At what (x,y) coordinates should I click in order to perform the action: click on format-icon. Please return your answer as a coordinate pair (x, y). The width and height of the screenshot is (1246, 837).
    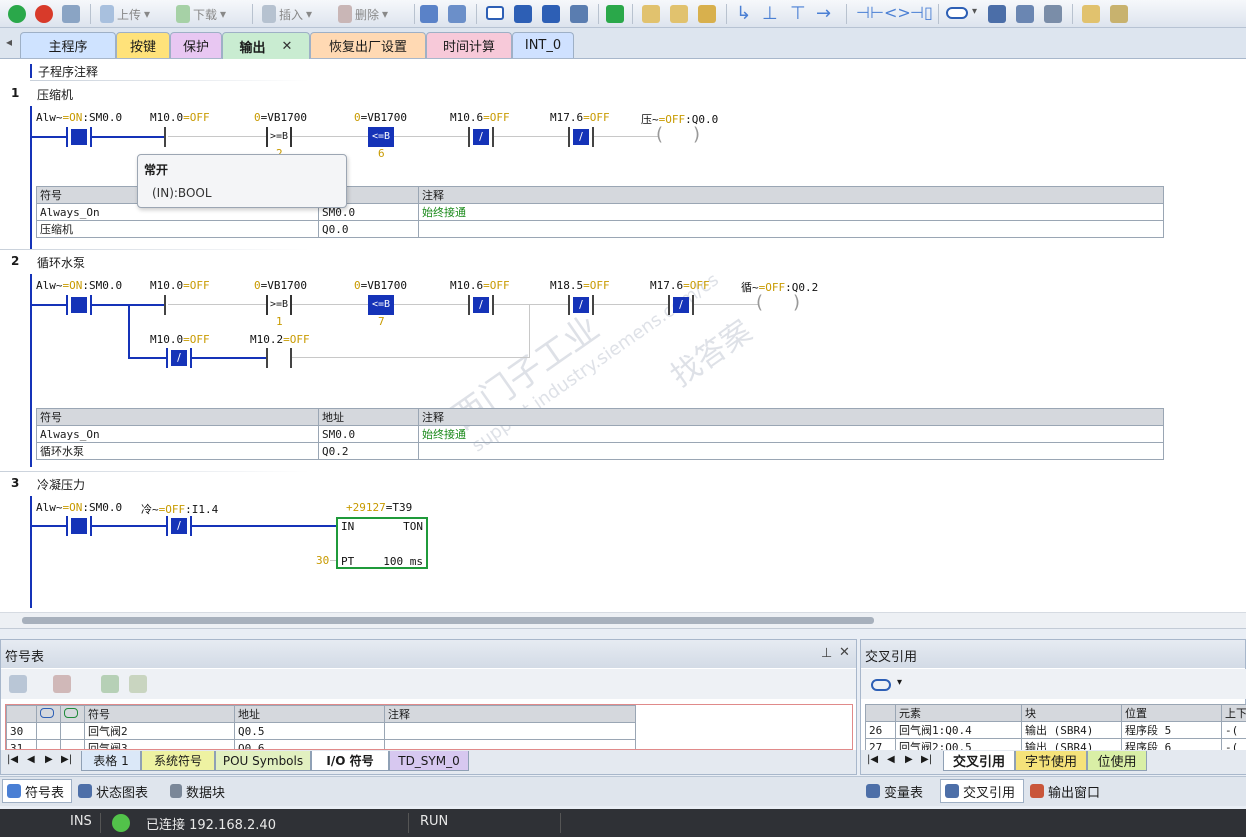
    Looking at the image, I should click on (1053, 14).